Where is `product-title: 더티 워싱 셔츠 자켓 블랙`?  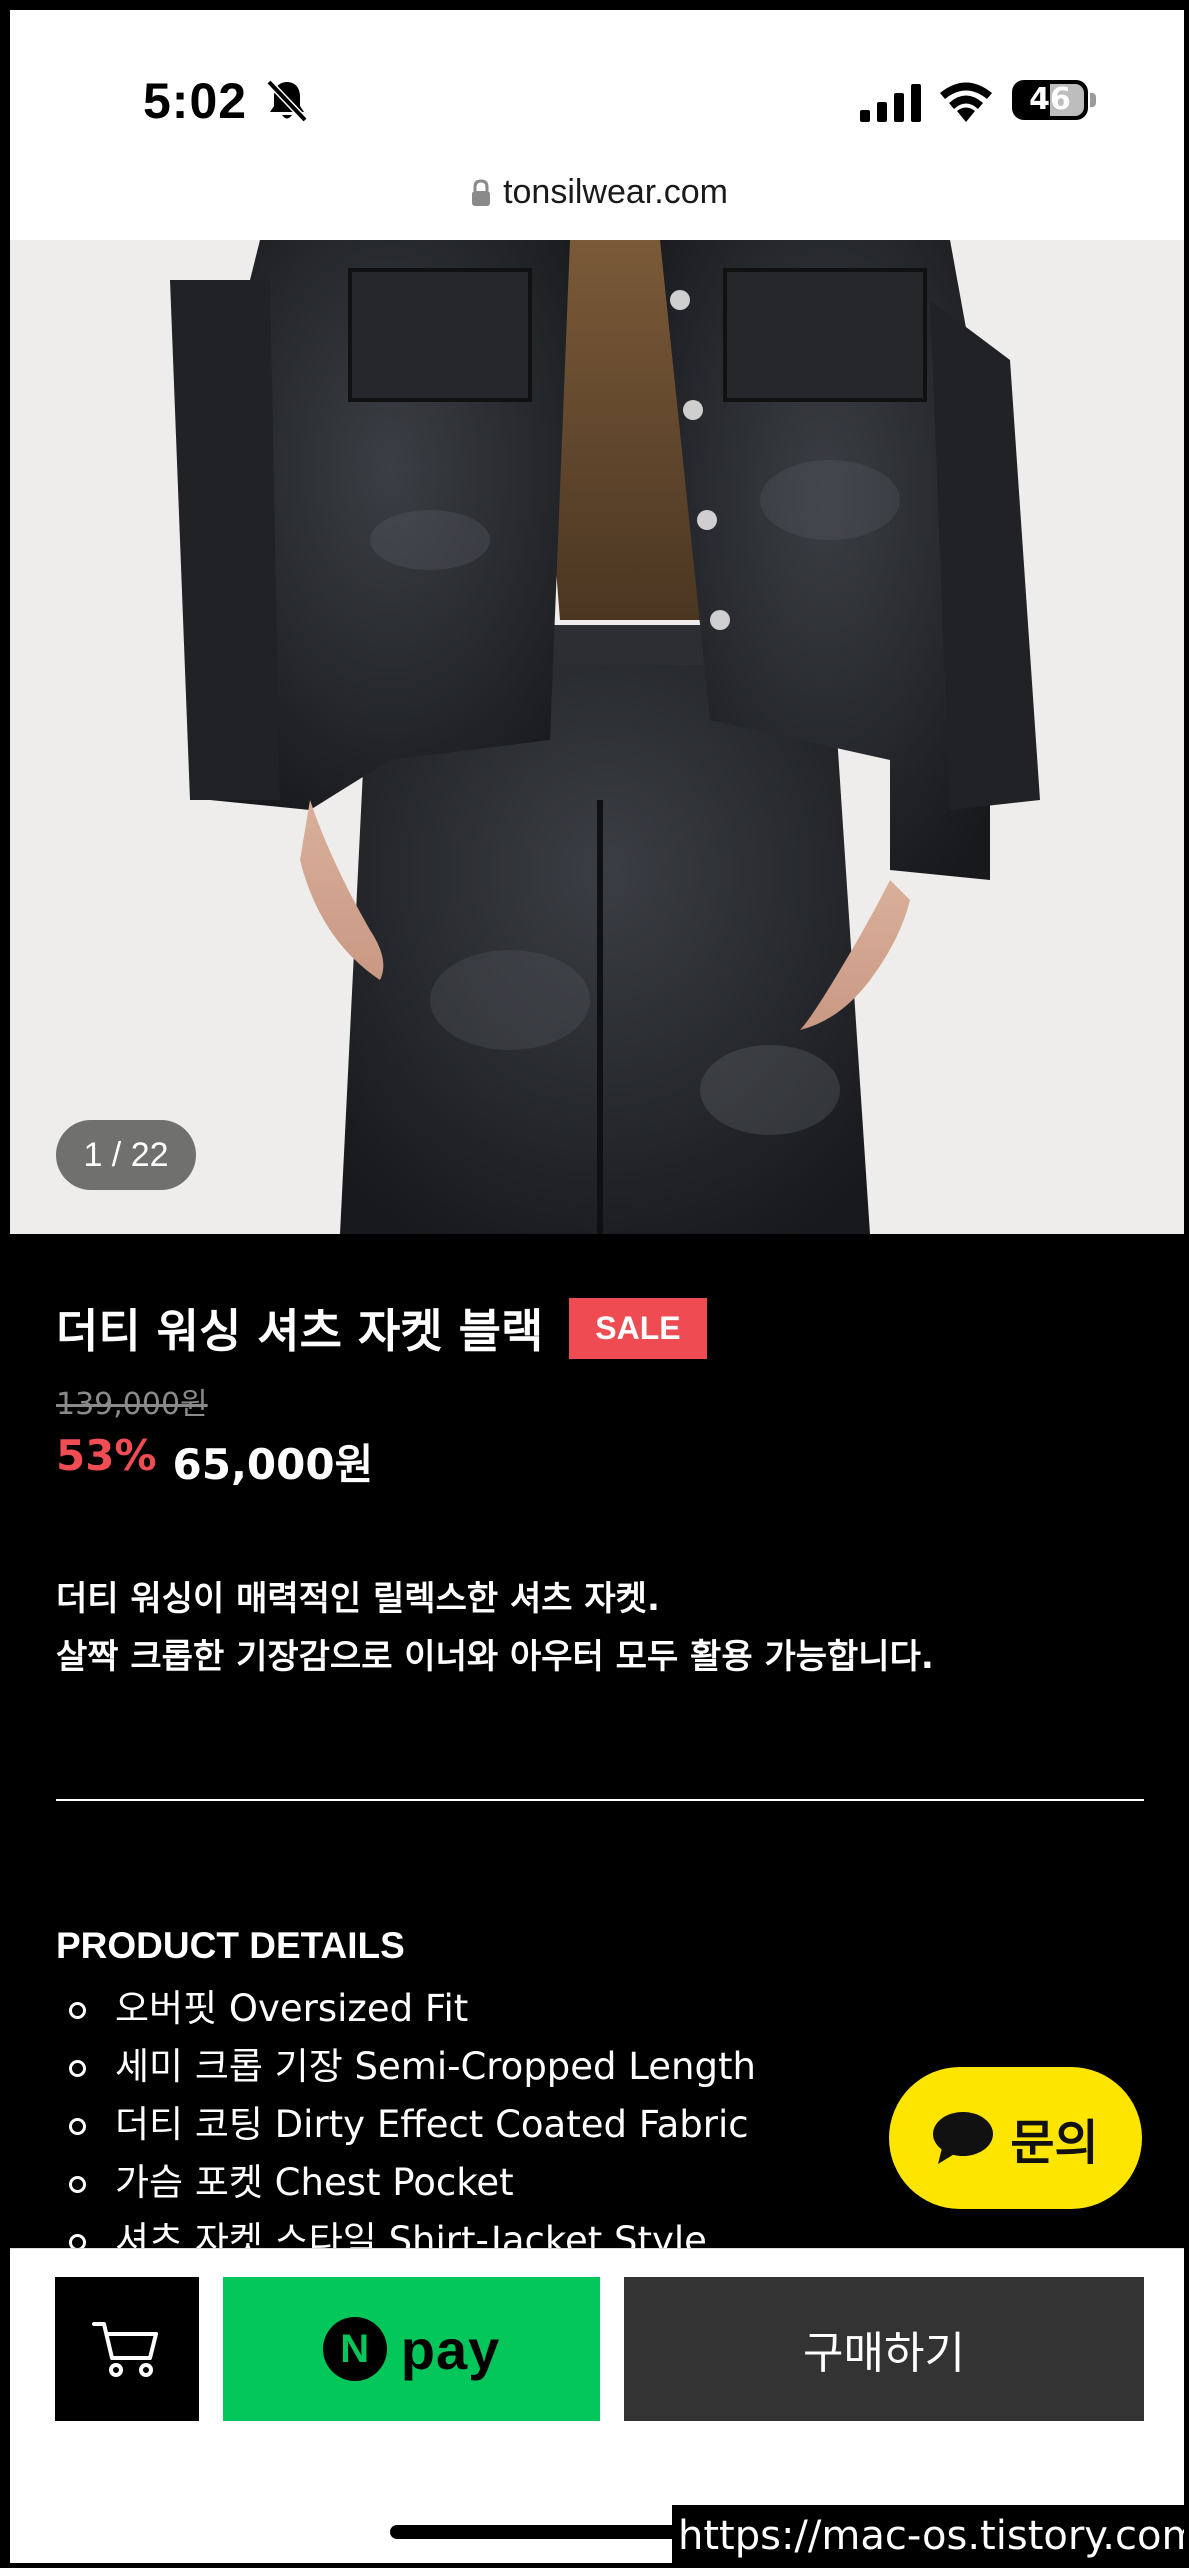
product-title: 더티 워싱 셔츠 자켓 블랙 is located at coordinates (300, 1331).